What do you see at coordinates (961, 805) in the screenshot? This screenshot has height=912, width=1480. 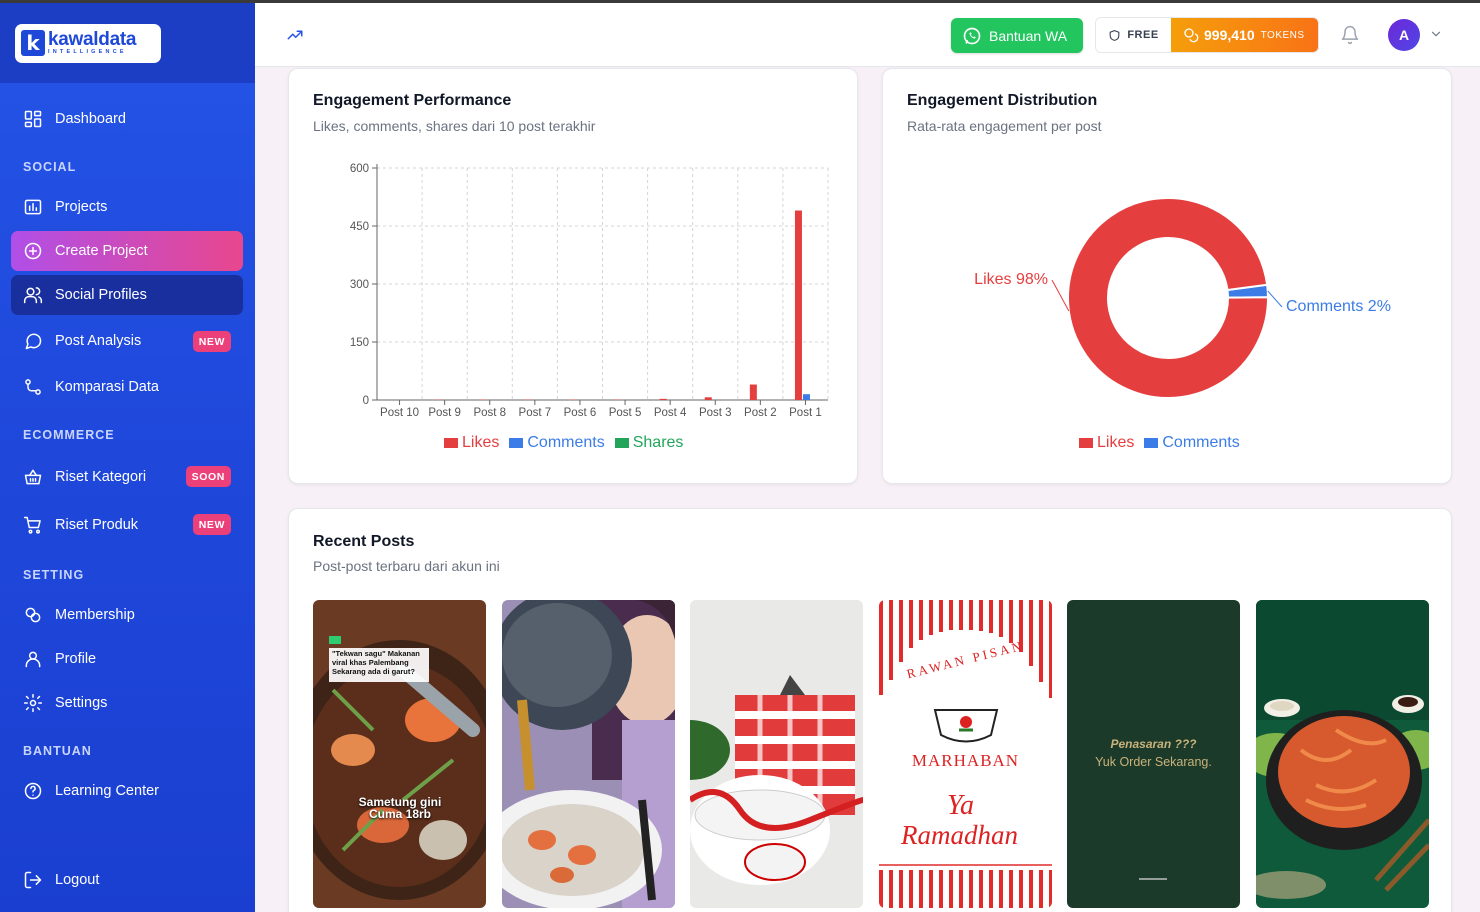 I see `post-overlay-text: Ya` at bounding box center [961, 805].